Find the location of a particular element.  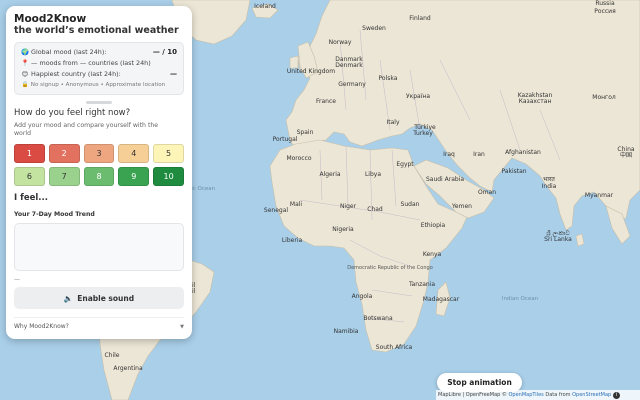

map-label: Pakistan is located at coordinates (513, 171).